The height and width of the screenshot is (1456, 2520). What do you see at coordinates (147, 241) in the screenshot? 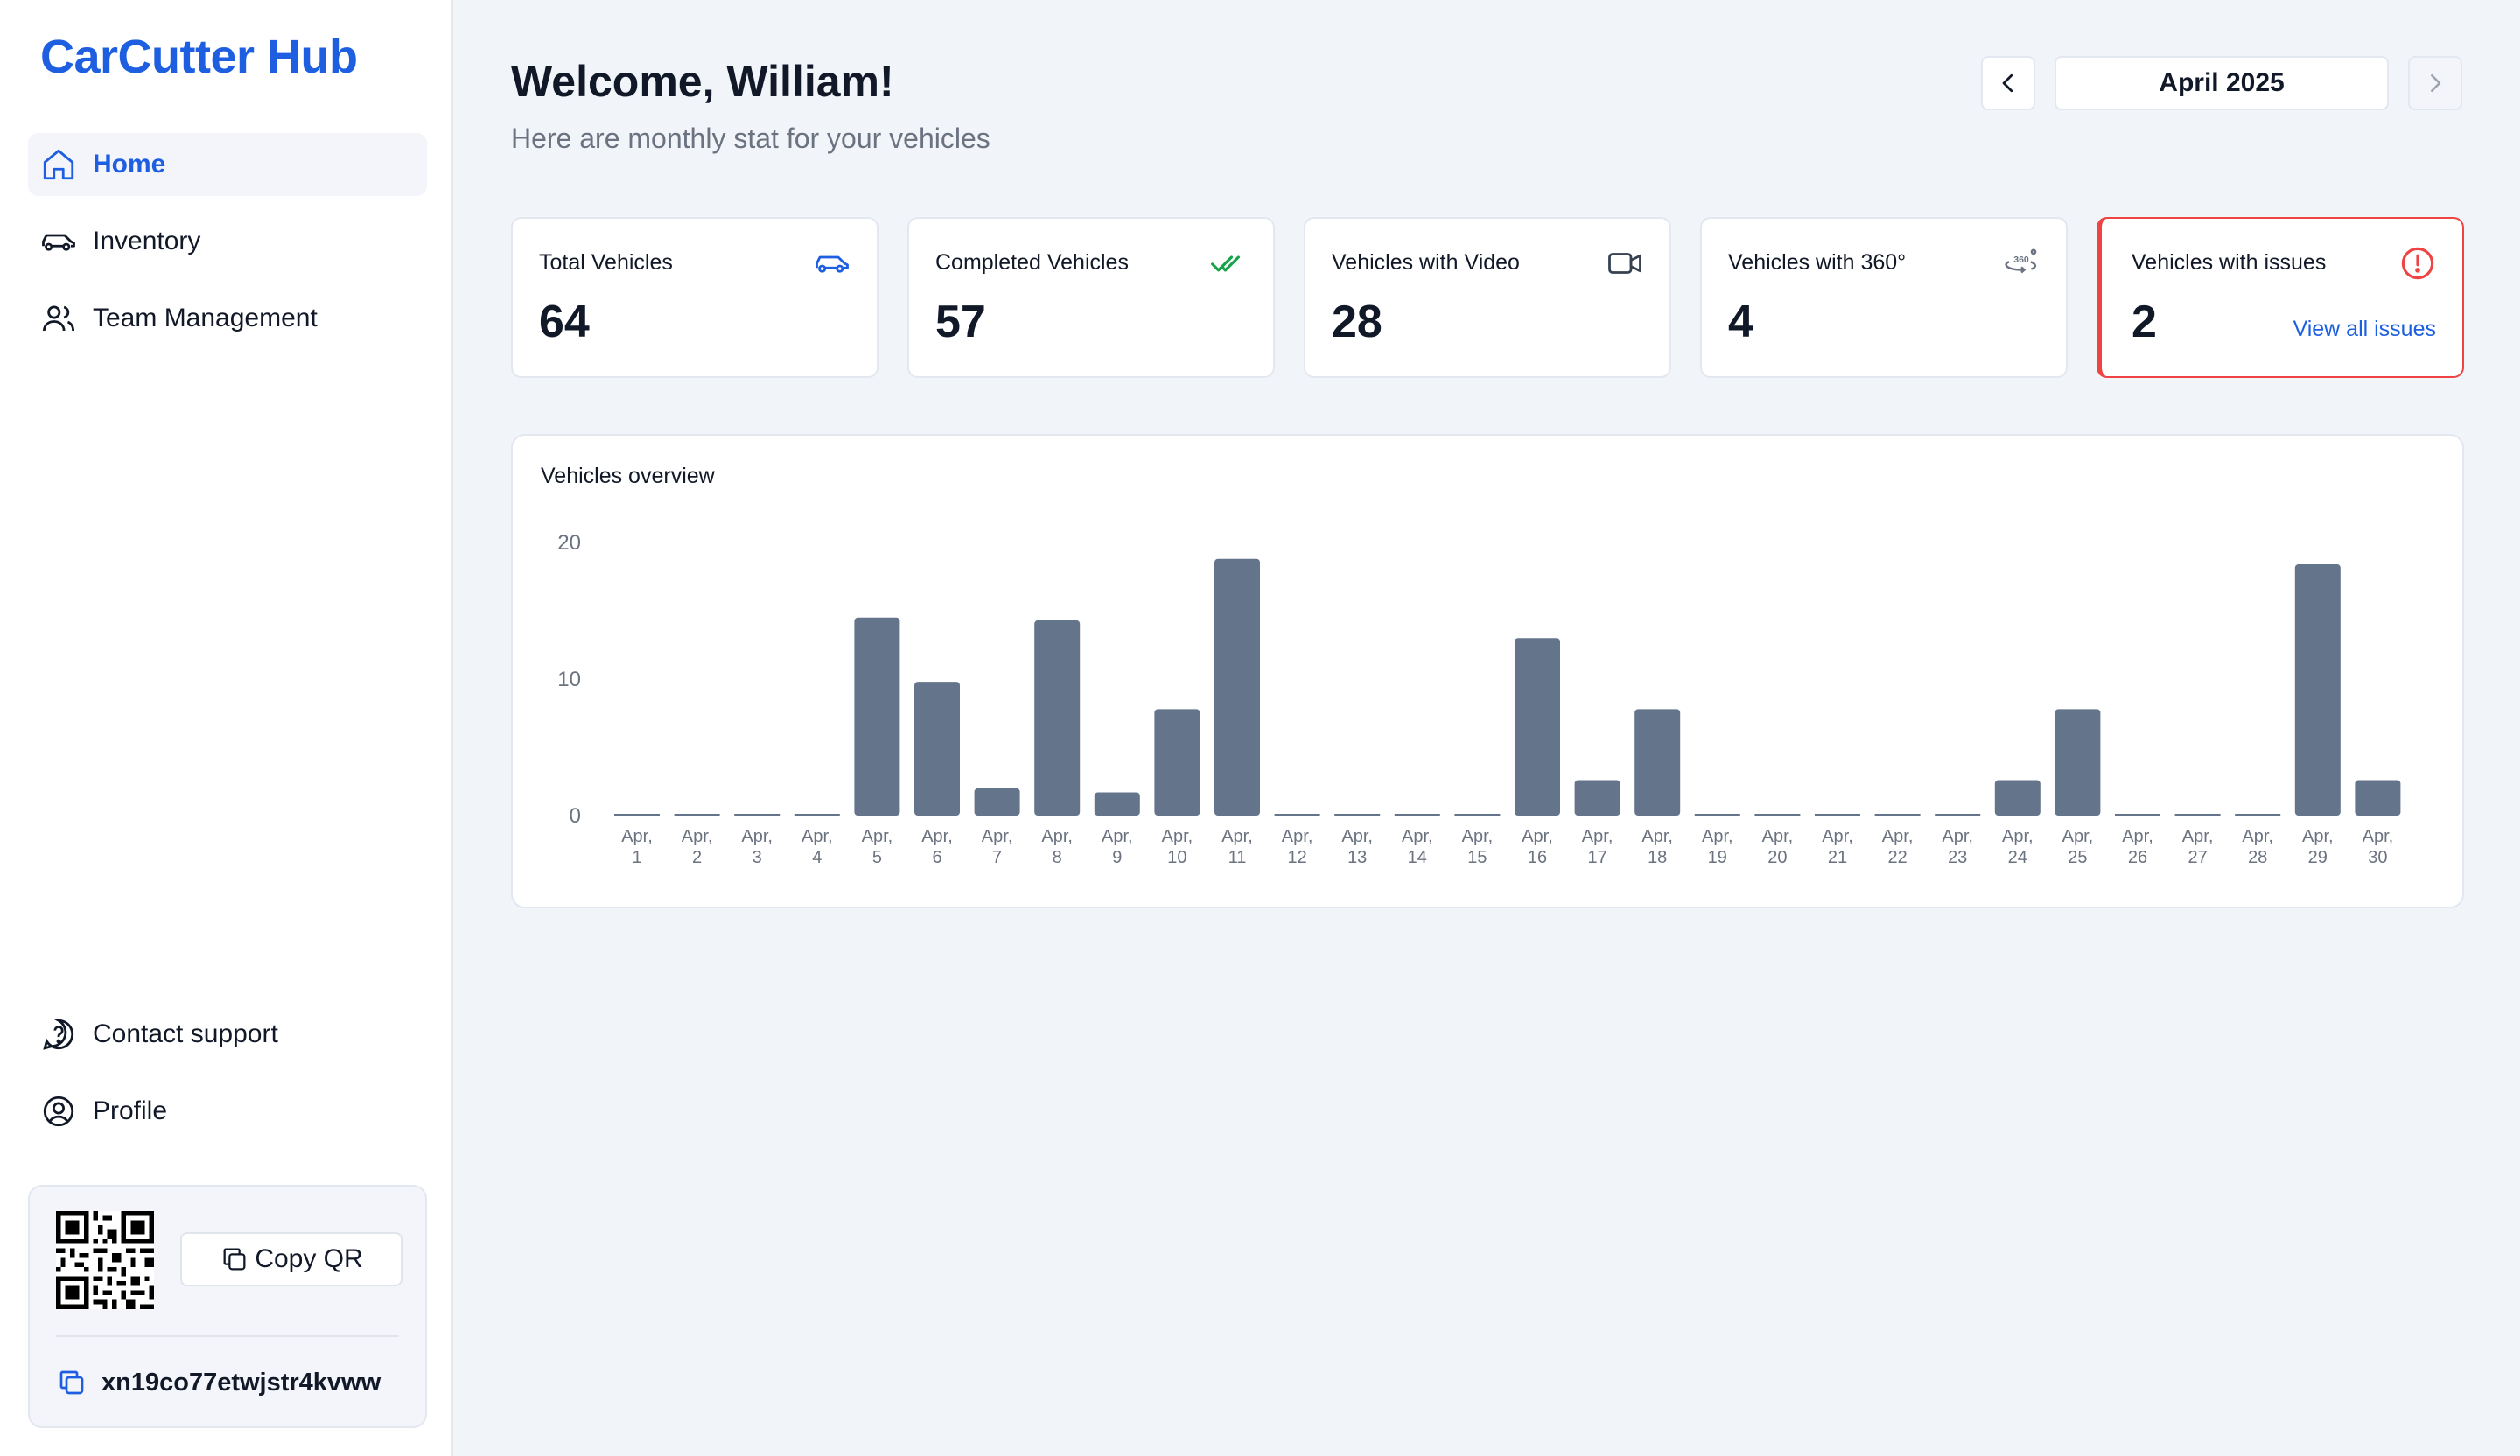
I see `sidebar-item-label: Inventory` at bounding box center [147, 241].